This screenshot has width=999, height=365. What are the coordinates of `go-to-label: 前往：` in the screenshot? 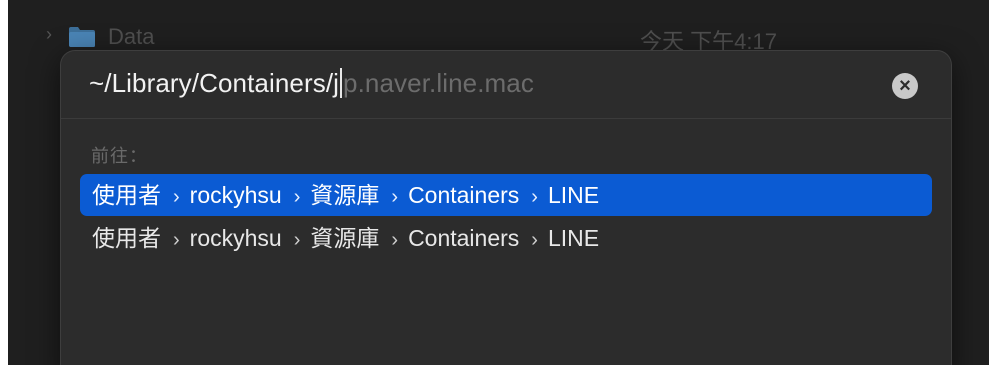 It's located at (119, 156).